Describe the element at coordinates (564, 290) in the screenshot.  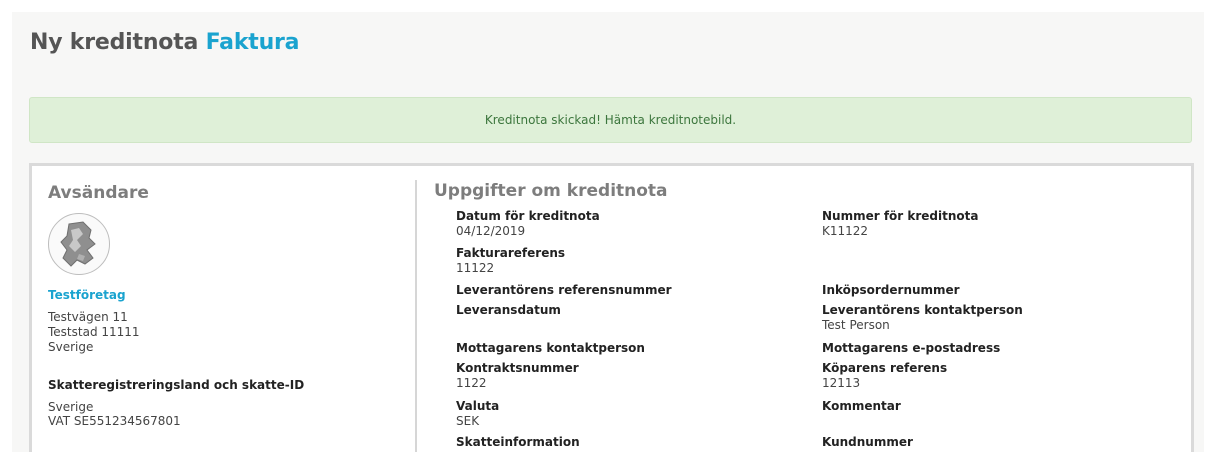
I see `field-label-supplier-reference-number: Leverantörens referensnummer` at that location.